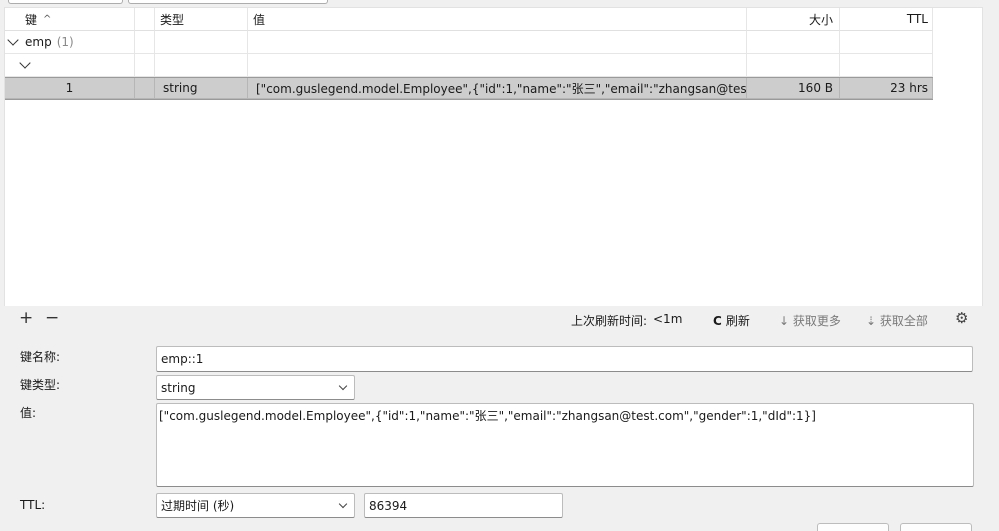 The height and width of the screenshot is (531, 999). What do you see at coordinates (31, 19) in the screenshot?
I see `column-header-key-label: 键` at bounding box center [31, 19].